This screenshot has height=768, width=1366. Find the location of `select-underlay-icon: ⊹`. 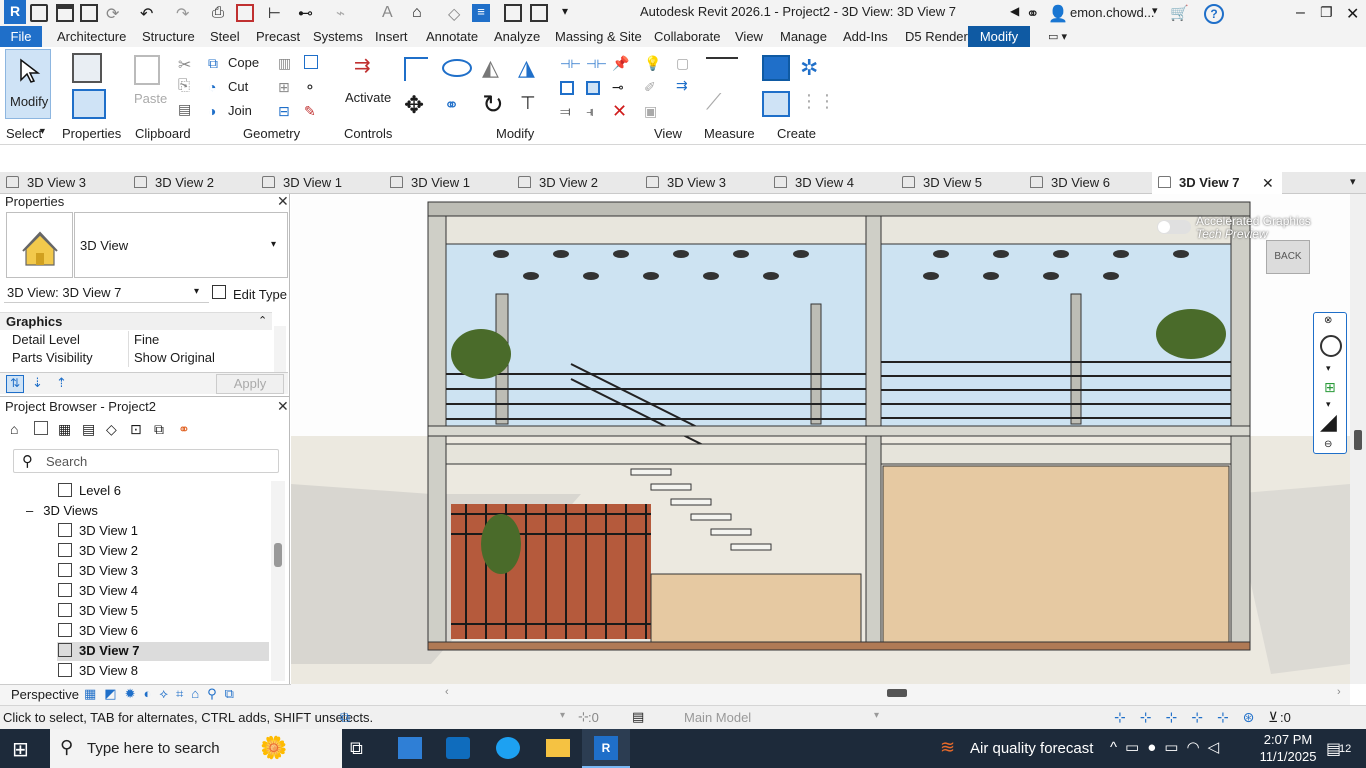

select-underlay-icon: ⊹ is located at coordinates (1153, 717).